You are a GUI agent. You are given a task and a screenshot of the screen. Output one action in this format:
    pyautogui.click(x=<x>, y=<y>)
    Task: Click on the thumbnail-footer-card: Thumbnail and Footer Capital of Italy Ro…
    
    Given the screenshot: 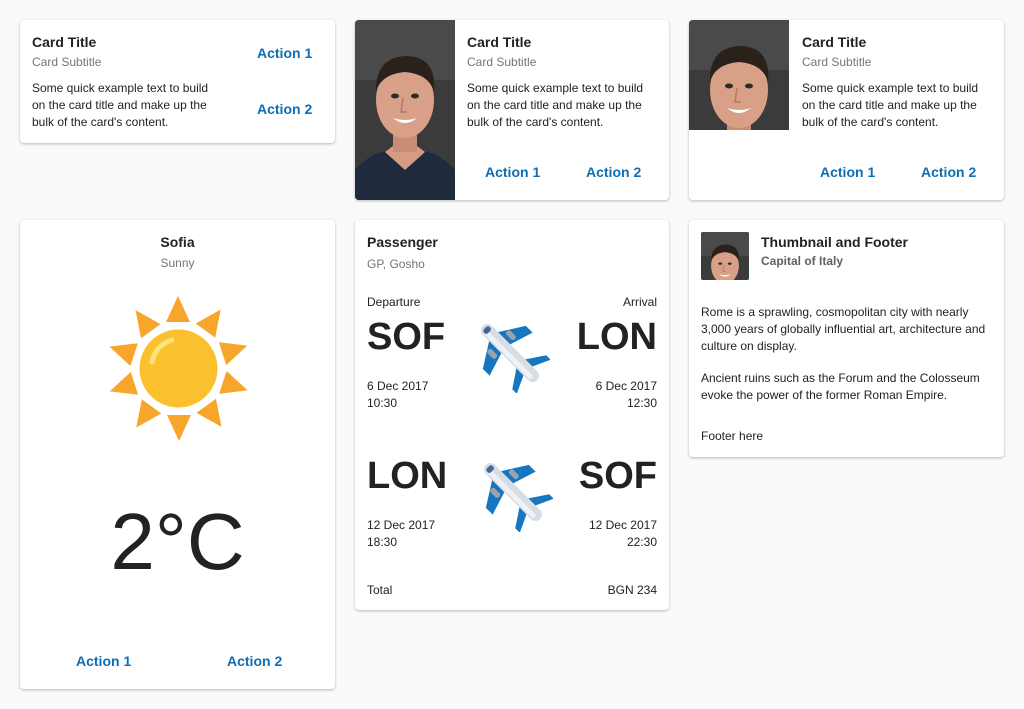 What is the action you would take?
    pyautogui.click(x=846, y=338)
    